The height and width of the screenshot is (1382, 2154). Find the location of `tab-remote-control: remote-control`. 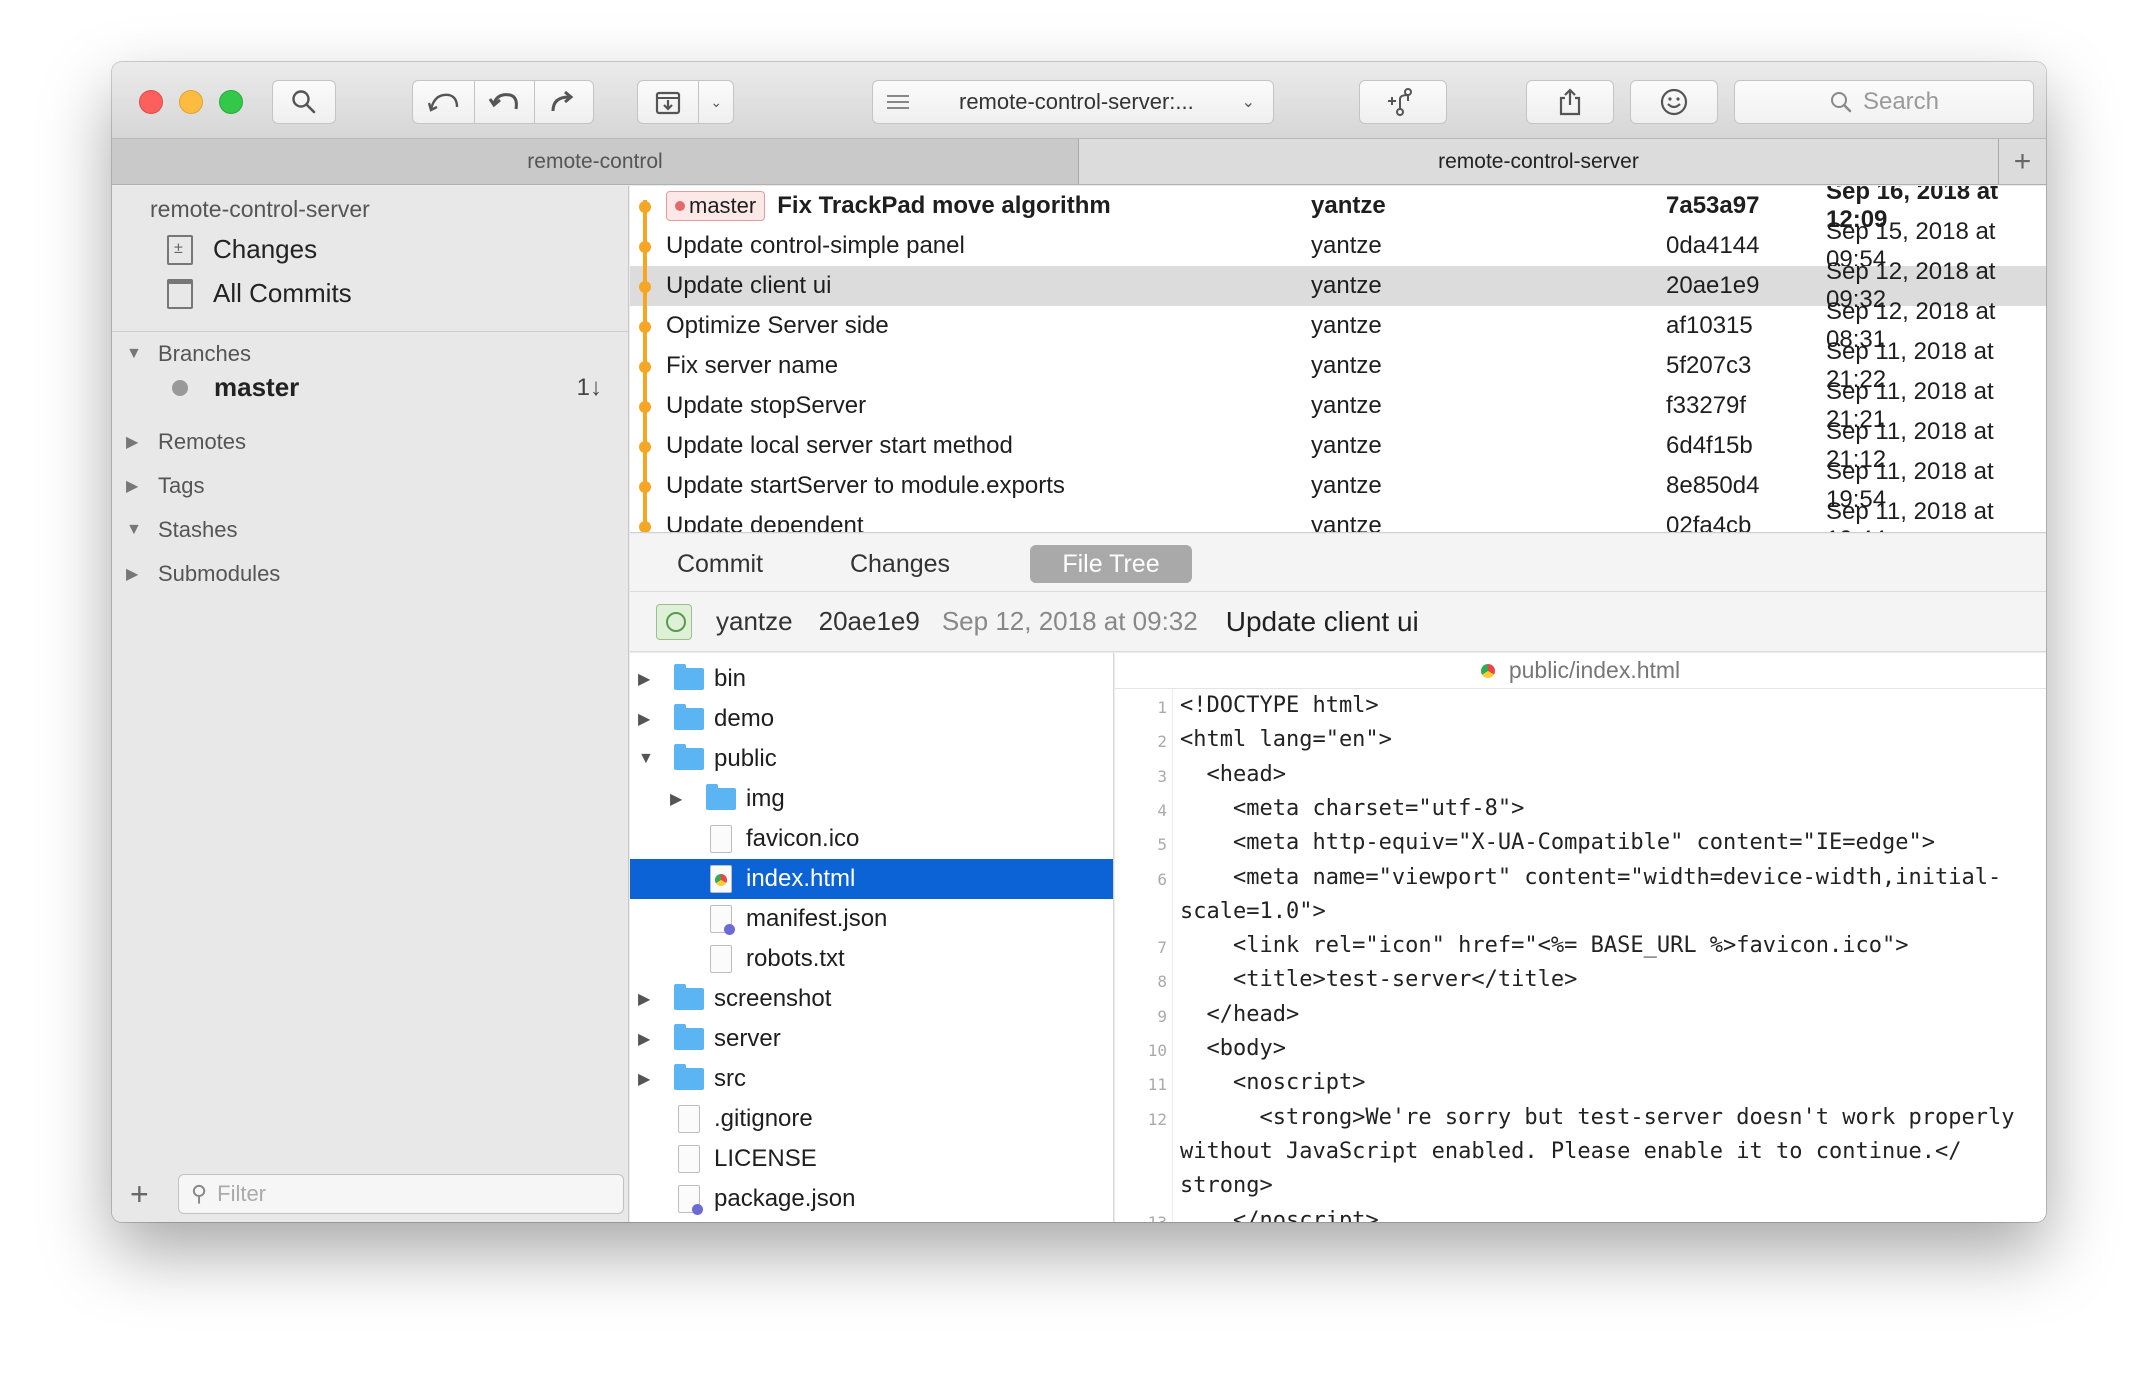

tab-remote-control: remote-control is located at coordinates (595, 161).